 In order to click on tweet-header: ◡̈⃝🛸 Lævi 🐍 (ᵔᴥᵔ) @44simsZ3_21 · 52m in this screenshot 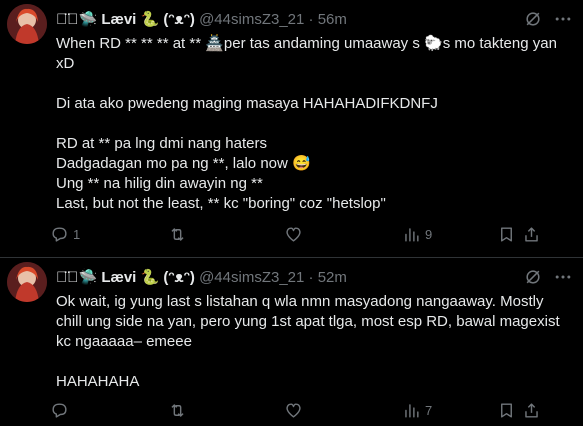, I will do `click(201, 278)`.